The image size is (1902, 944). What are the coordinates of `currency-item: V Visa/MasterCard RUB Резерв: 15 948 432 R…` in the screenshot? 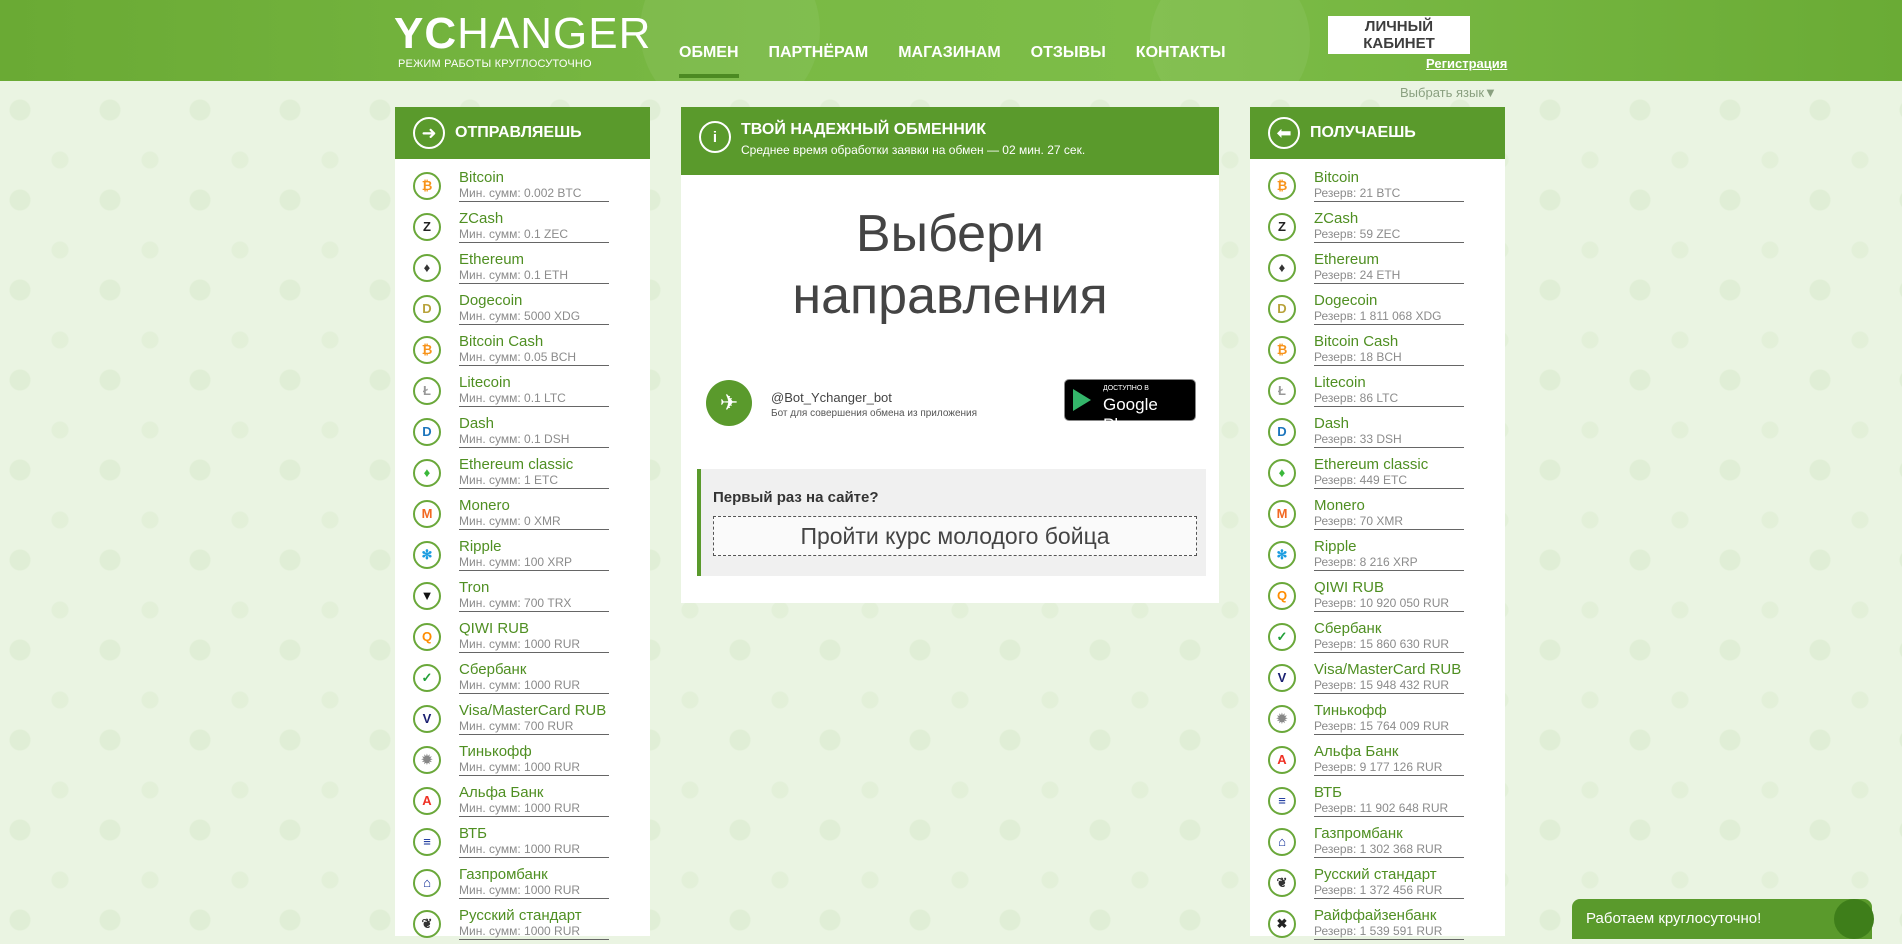 It's located at (1377, 677).